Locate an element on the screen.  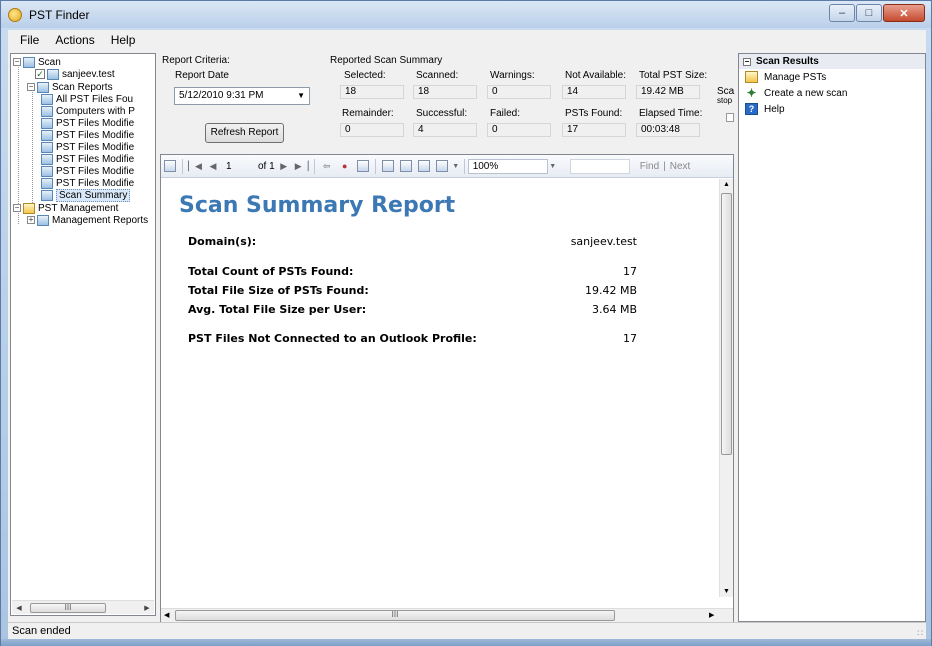
maximize-button: □ is located at coordinates (869, 13).